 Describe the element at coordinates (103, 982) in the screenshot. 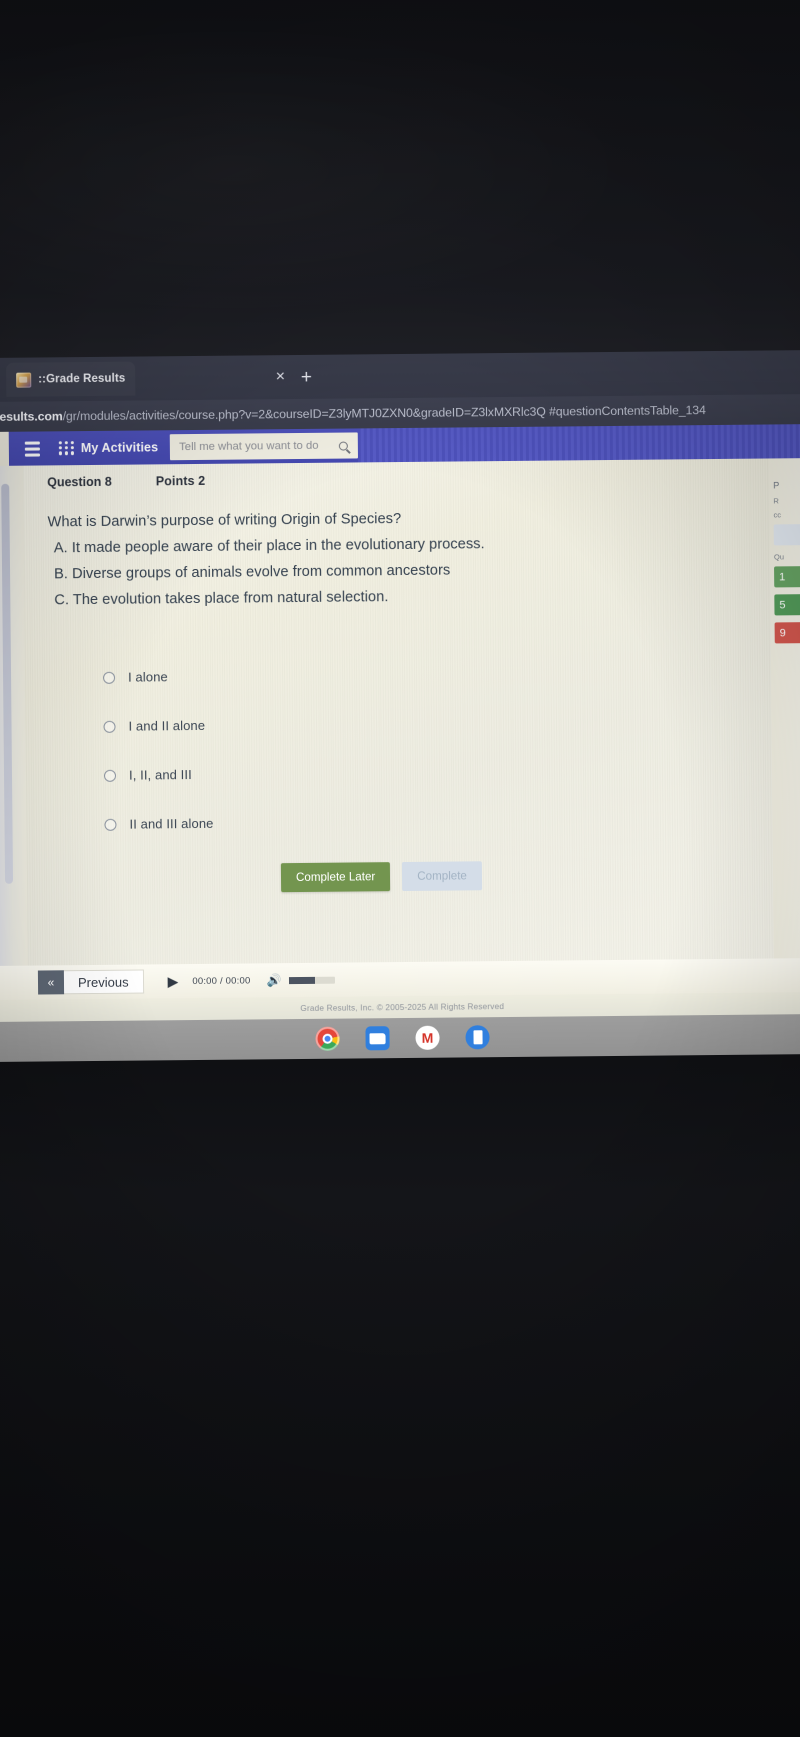

I see `previous-label: Previous` at that location.